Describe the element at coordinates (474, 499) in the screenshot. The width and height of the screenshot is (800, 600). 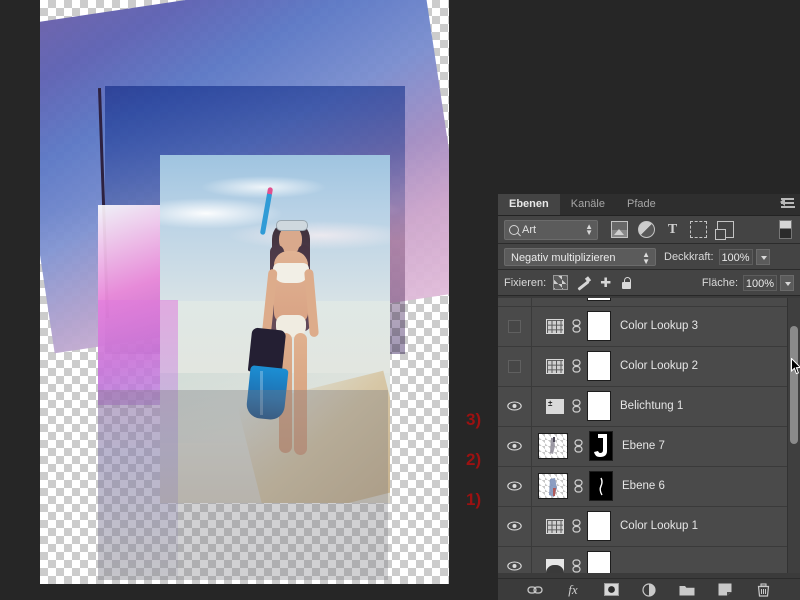
I see `annotation-1: 1)` at that location.